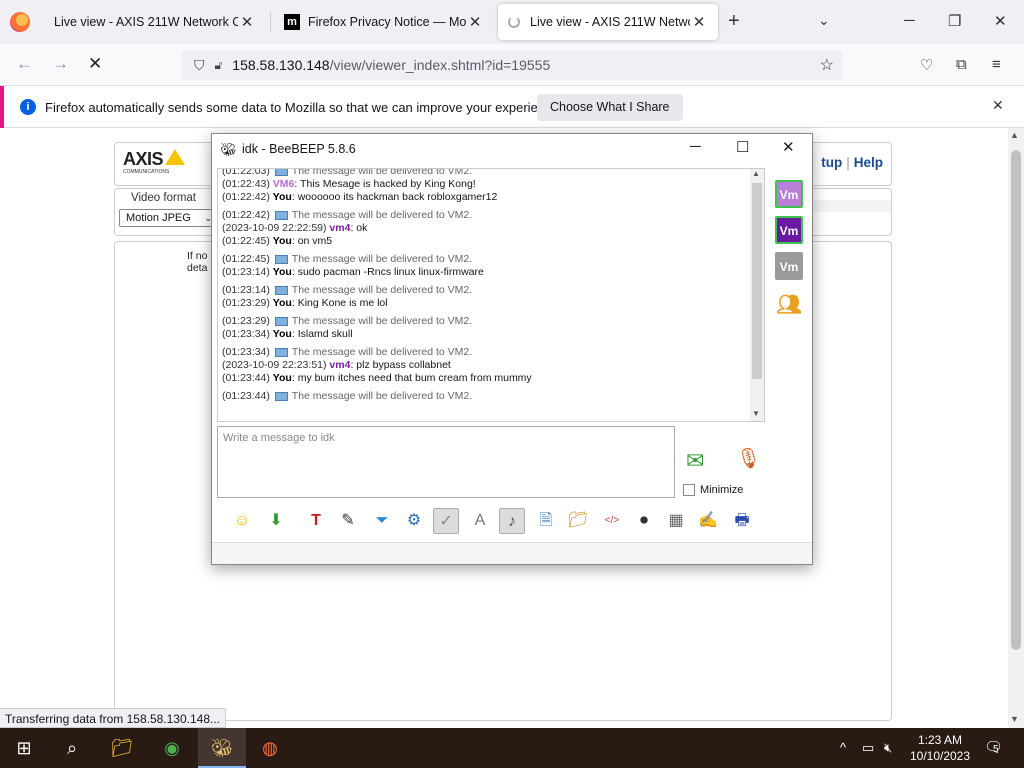 This screenshot has width=1024, height=768. I want to click on help-link: Help, so click(868, 162).